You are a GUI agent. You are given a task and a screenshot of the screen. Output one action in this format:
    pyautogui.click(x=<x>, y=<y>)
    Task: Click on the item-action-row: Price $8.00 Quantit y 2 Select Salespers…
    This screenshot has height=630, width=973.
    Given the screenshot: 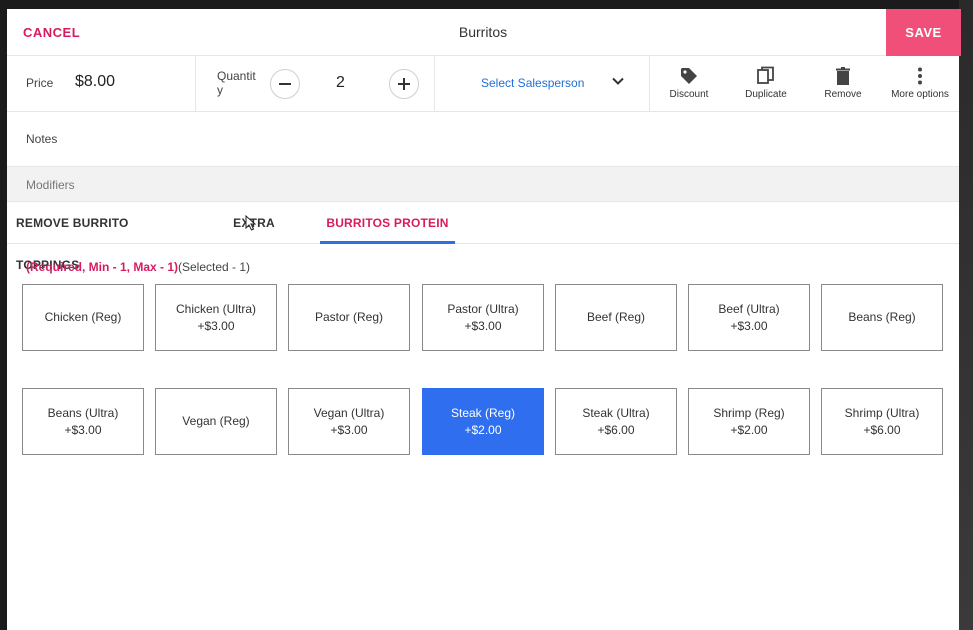 What is the action you would take?
    pyautogui.click(x=483, y=84)
    